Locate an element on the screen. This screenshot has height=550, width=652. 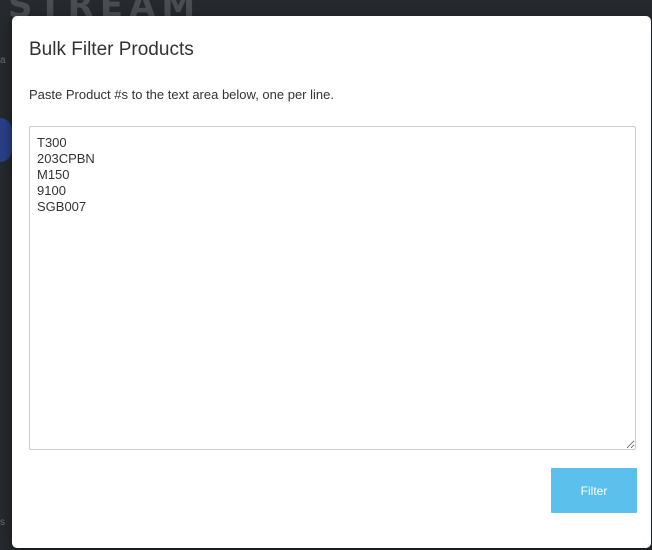
background-edge-text: a is located at coordinates (3, 60).